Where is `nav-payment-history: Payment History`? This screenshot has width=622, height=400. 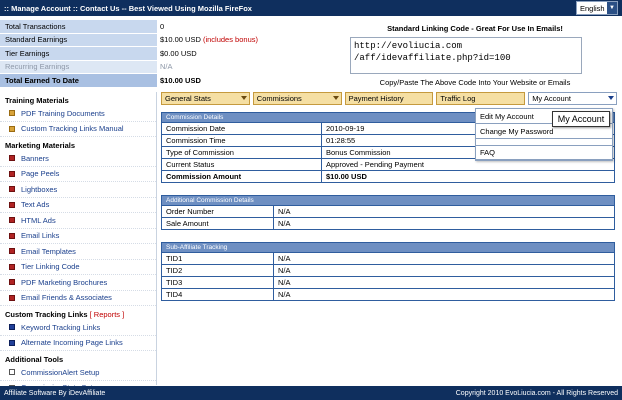
nav-payment-history: Payment History is located at coordinates (389, 98).